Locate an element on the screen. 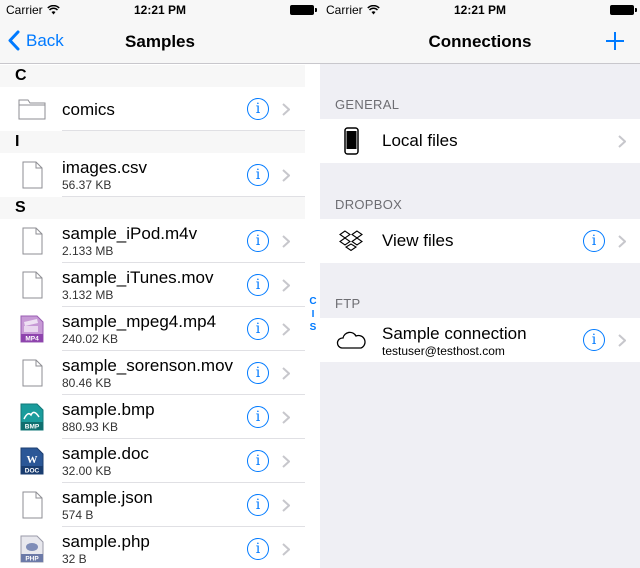 The height and width of the screenshot is (568, 640). local-files-row: Local files is located at coordinates (480, 141).